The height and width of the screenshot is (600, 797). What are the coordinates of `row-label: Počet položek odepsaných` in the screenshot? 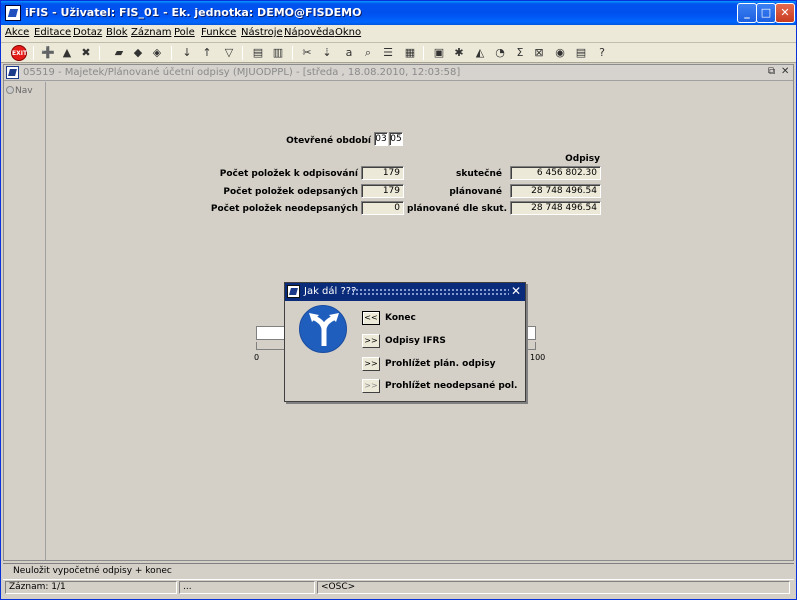 It's located at (290, 192).